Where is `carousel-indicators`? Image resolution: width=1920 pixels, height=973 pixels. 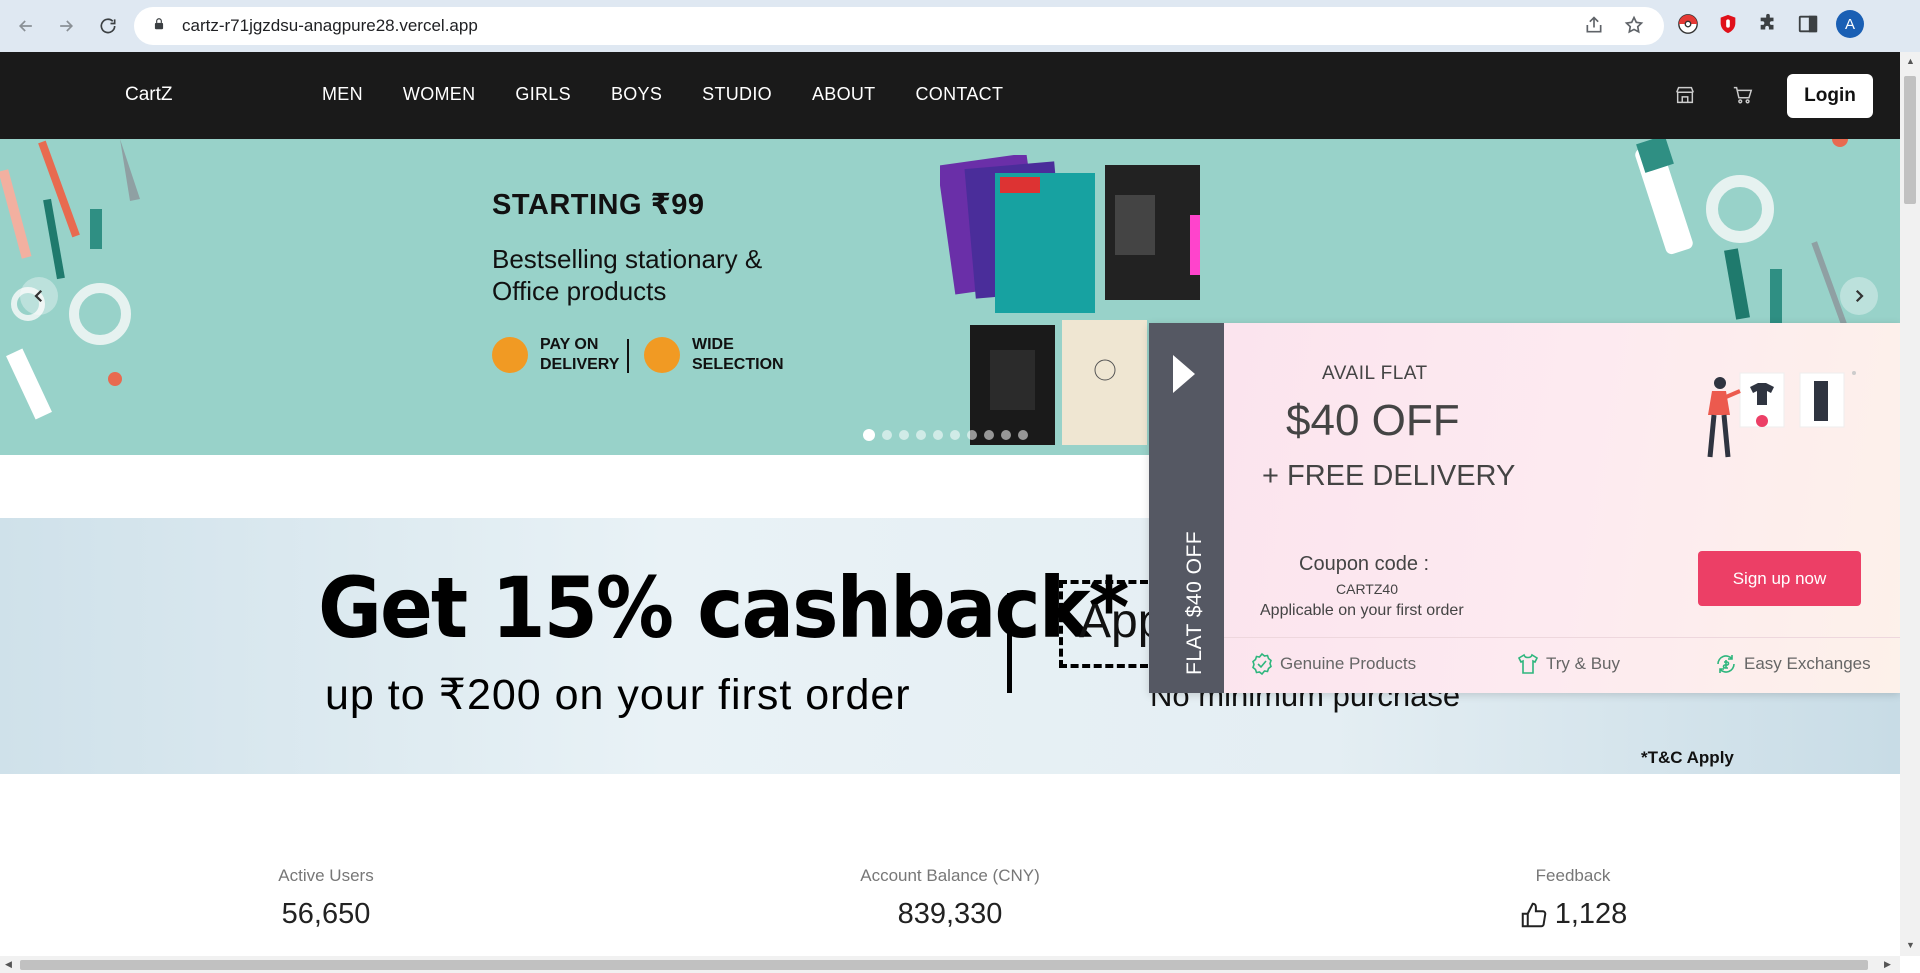 carousel-indicators is located at coordinates (945, 435).